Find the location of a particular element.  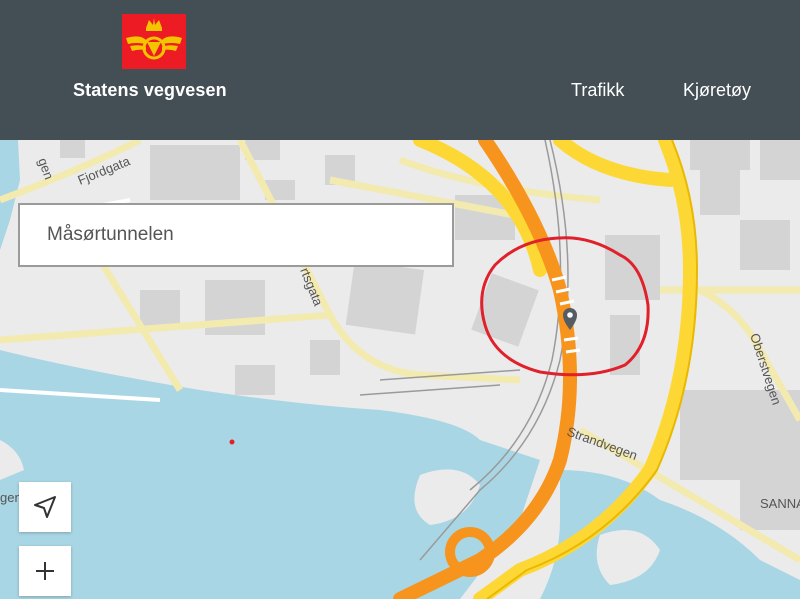

plus-icon is located at coordinates (45, 571).